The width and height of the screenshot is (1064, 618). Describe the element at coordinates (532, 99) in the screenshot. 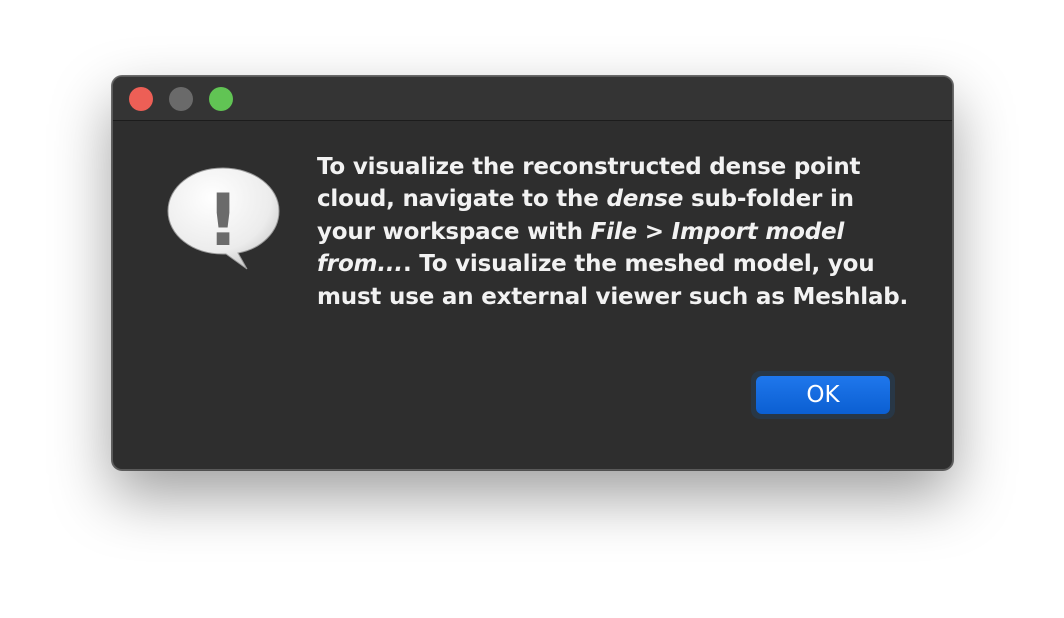

I see `title-bar` at that location.